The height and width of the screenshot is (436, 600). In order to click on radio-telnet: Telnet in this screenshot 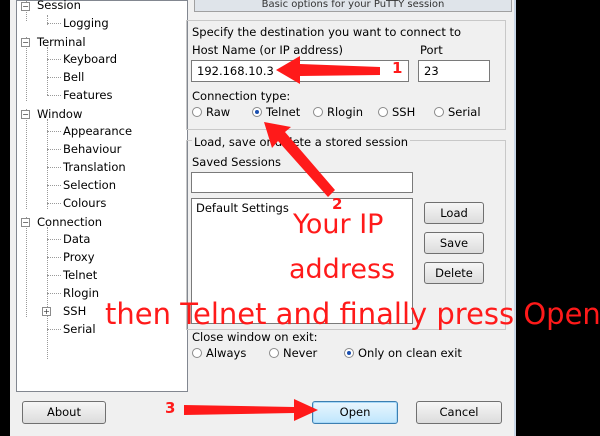, I will do `click(276, 112)`.